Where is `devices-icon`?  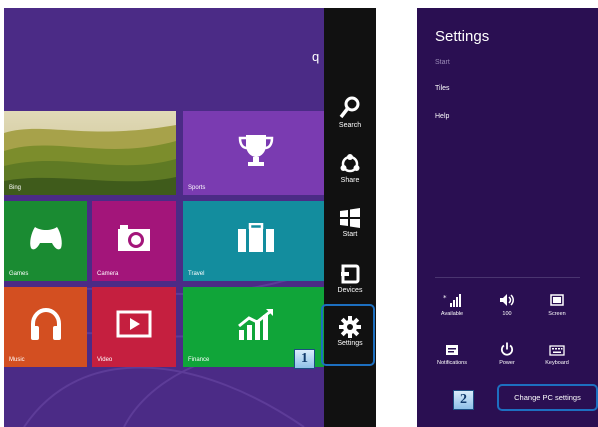 devices-icon is located at coordinates (350, 274).